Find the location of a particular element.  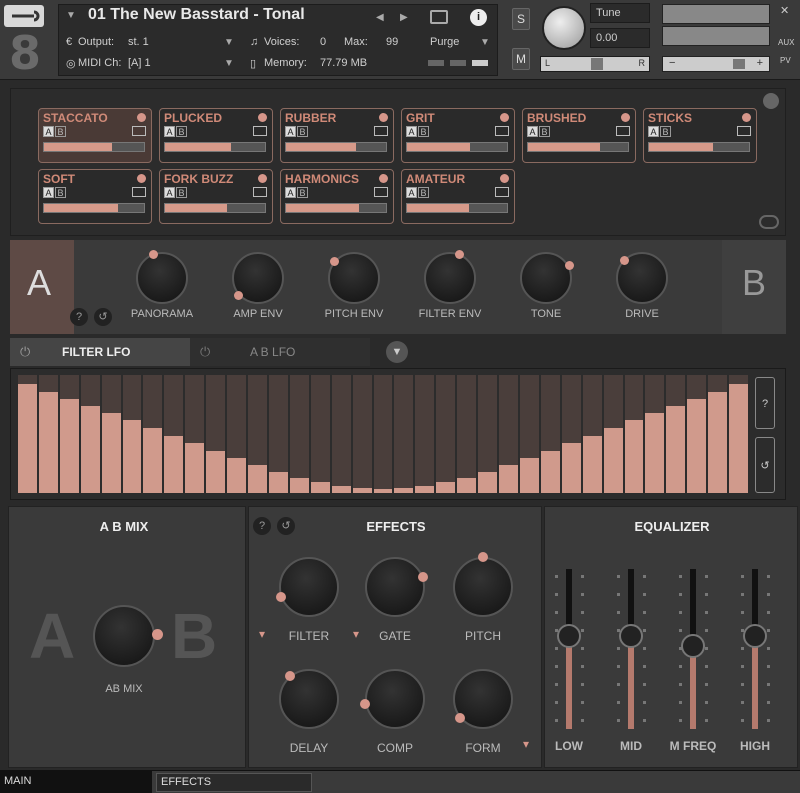

tune-knob is located at coordinates (564, 28).